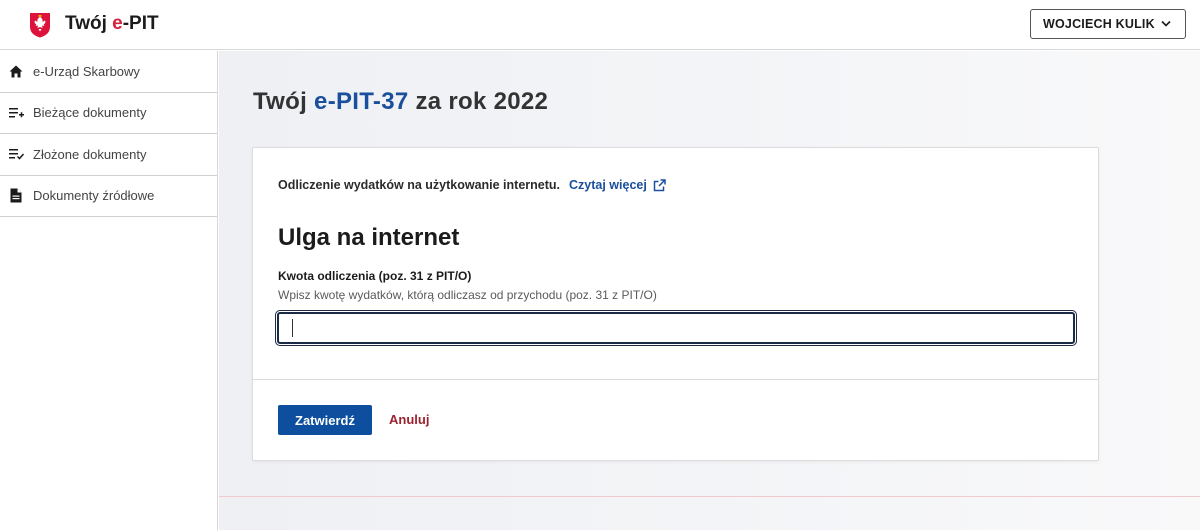 This screenshot has height=530, width=1200. Describe the element at coordinates (1166, 23) in the screenshot. I see `chevron-down-icon` at that location.